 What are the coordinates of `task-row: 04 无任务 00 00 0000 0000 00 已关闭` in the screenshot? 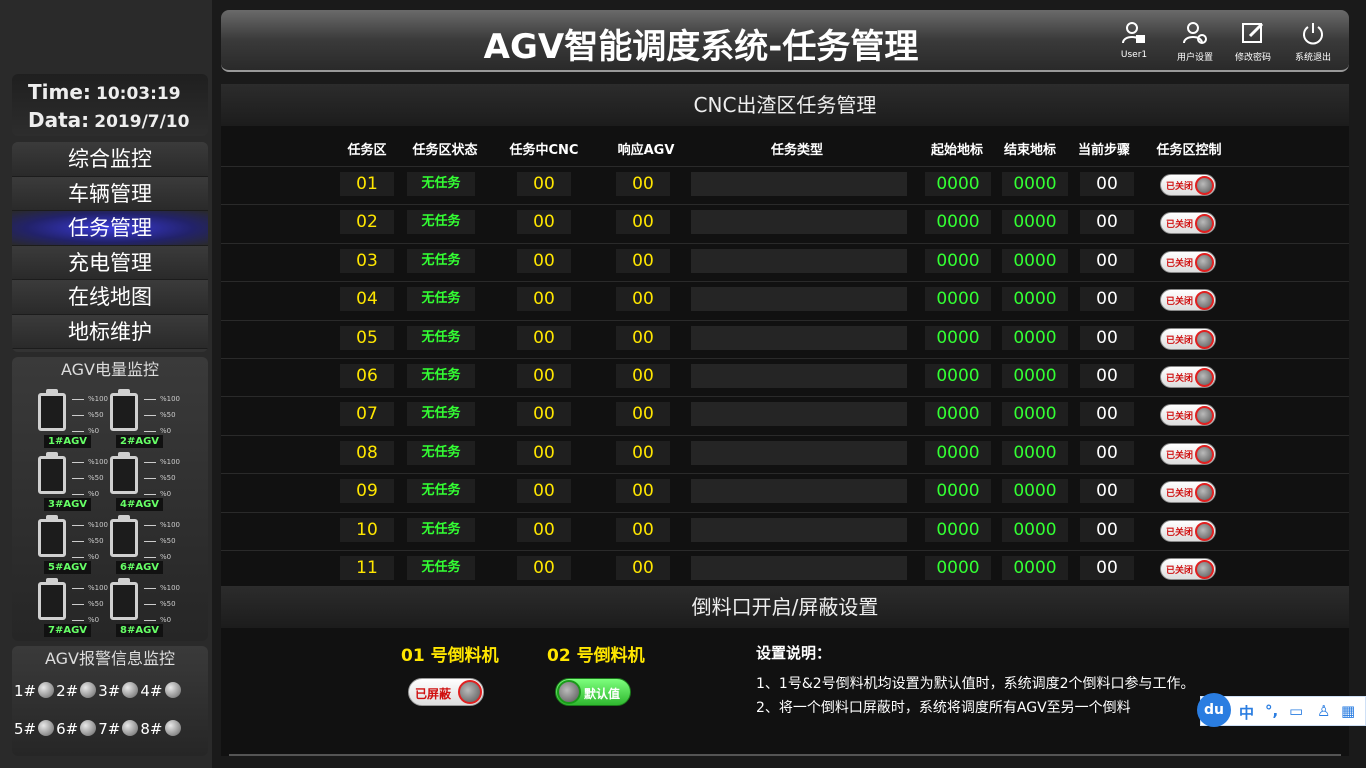 It's located at (785, 300).